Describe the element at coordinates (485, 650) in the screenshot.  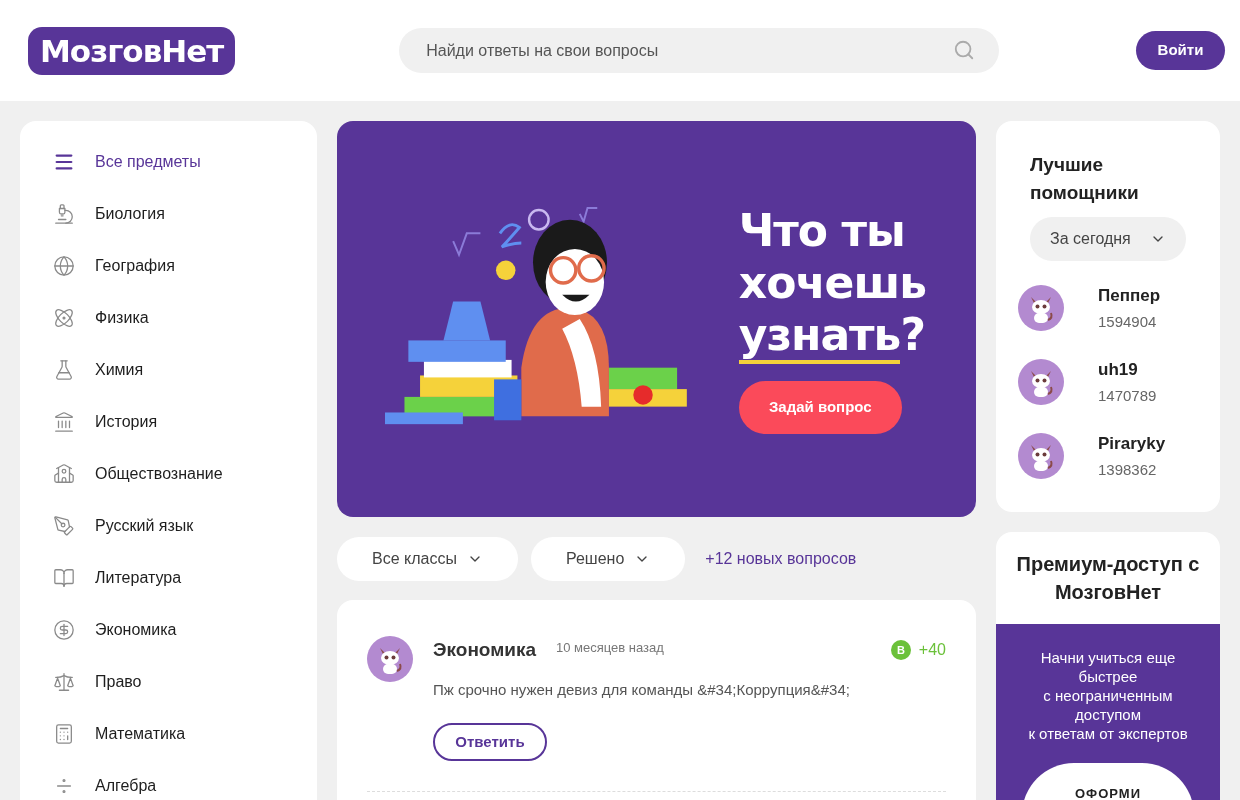
I see `question-subject: Экономика` at that location.